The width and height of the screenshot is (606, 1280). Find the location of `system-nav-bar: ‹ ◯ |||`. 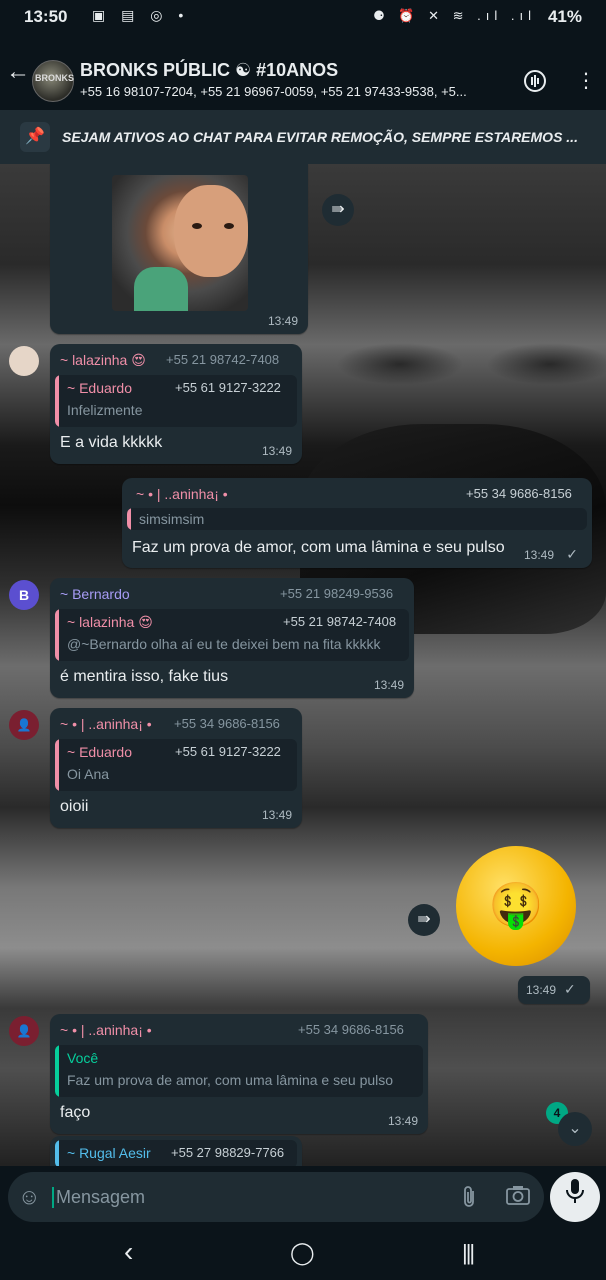

system-nav-bar: ‹ ◯ ||| is located at coordinates (303, 1254).